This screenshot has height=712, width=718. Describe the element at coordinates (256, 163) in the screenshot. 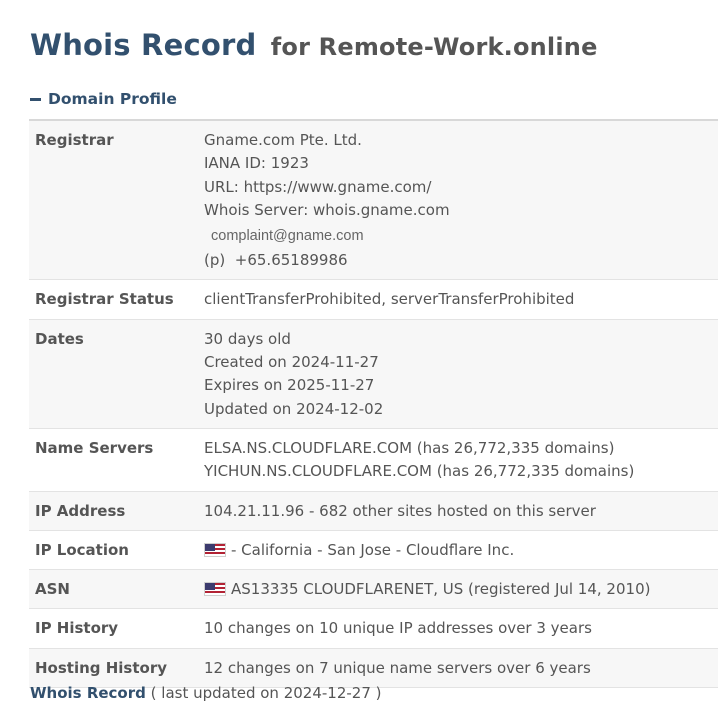

I see `registrar-iana-id: IANA ID: 1923` at that location.